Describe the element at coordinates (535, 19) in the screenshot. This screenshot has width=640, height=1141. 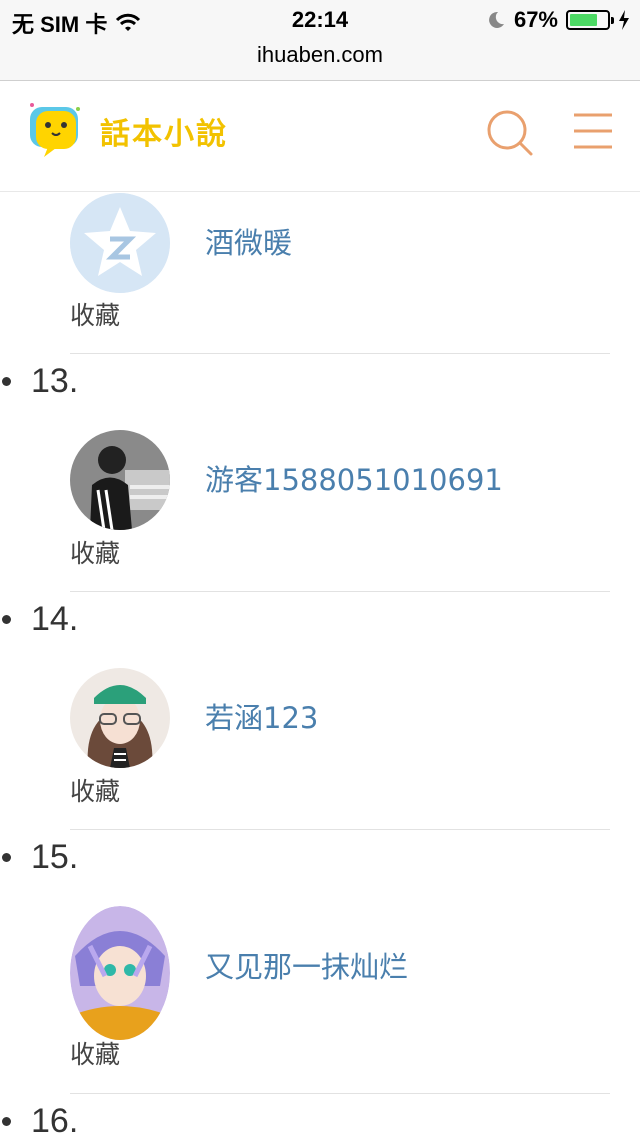
I see `battery-percent: 67%` at that location.